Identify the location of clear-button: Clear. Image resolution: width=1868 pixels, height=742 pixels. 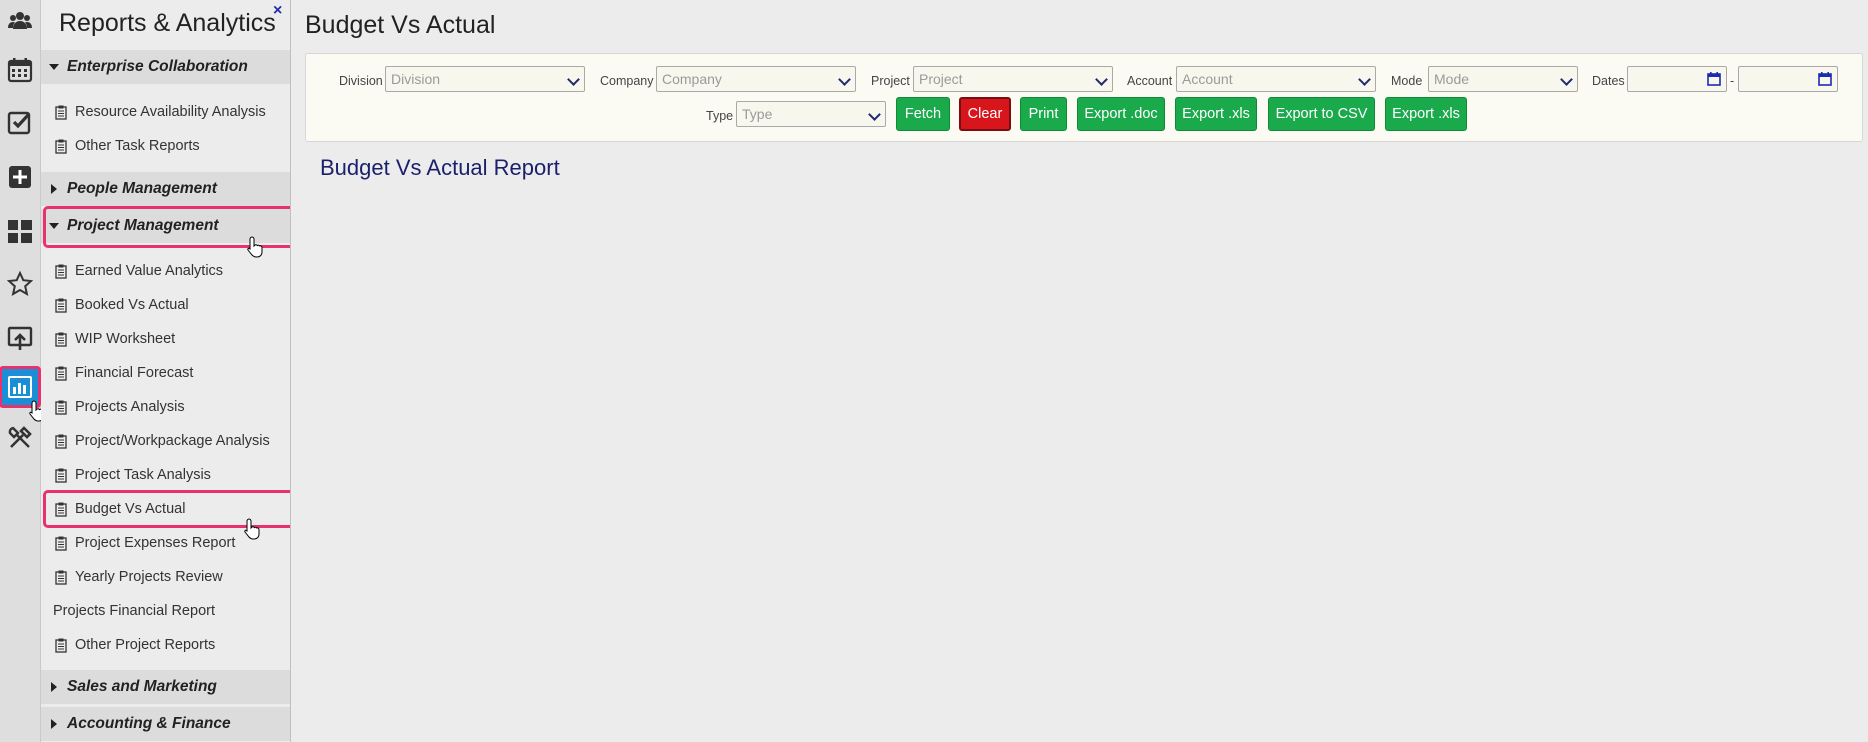
(985, 114).